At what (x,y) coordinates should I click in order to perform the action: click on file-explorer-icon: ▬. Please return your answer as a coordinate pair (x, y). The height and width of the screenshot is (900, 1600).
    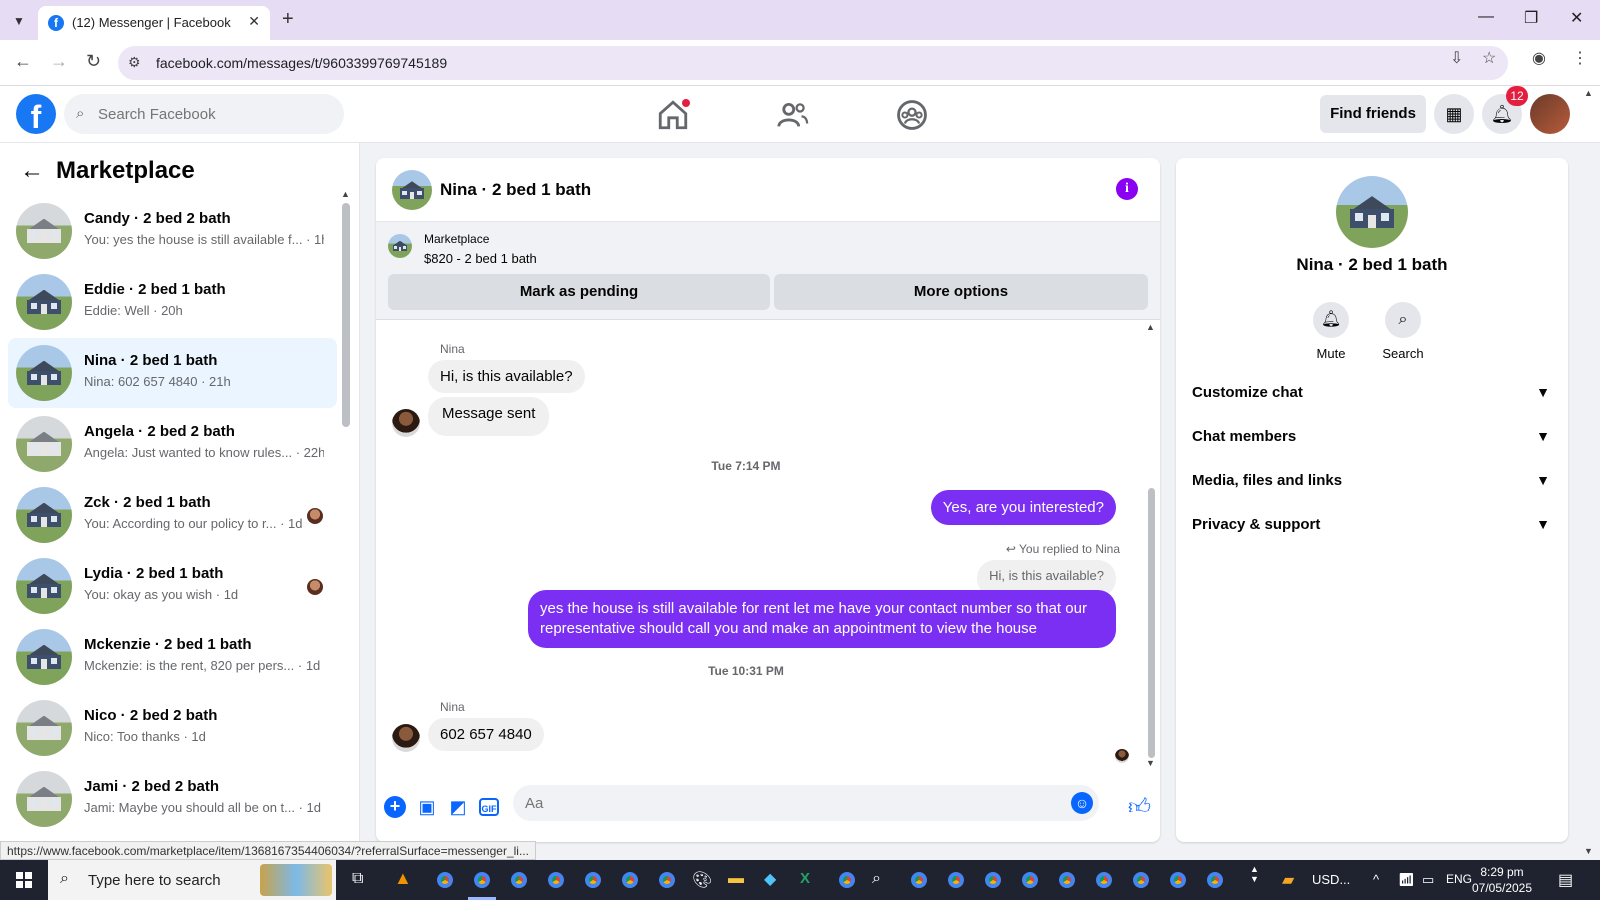
    Looking at the image, I should click on (736, 879).